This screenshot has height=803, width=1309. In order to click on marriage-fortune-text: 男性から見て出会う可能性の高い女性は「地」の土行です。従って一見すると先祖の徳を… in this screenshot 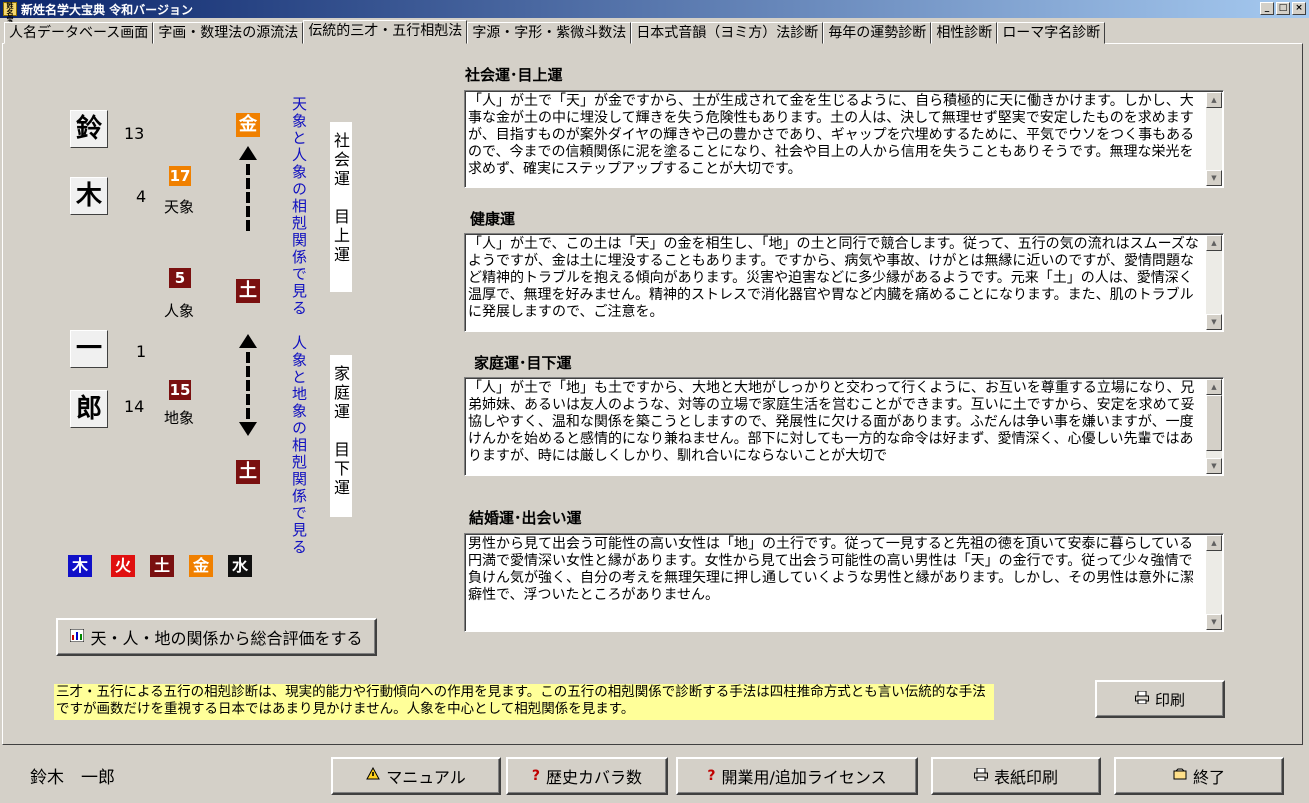, I will do `click(831, 569)`.